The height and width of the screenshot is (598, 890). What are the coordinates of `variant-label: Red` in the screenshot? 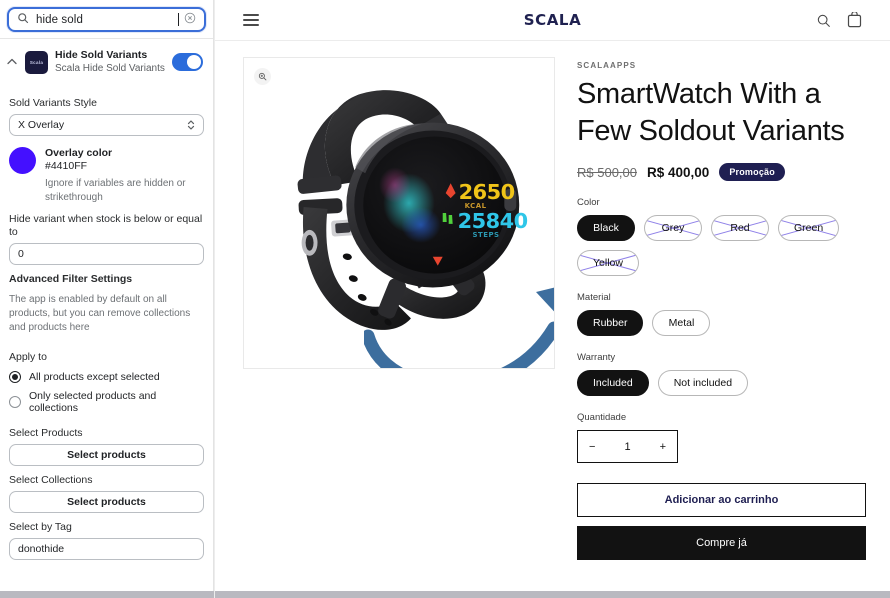 It's located at (740, 228).